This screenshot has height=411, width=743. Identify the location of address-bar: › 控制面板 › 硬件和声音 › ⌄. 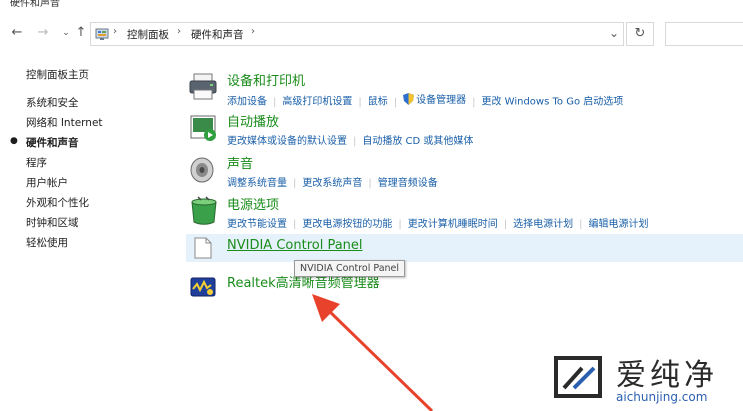
(357, 34).